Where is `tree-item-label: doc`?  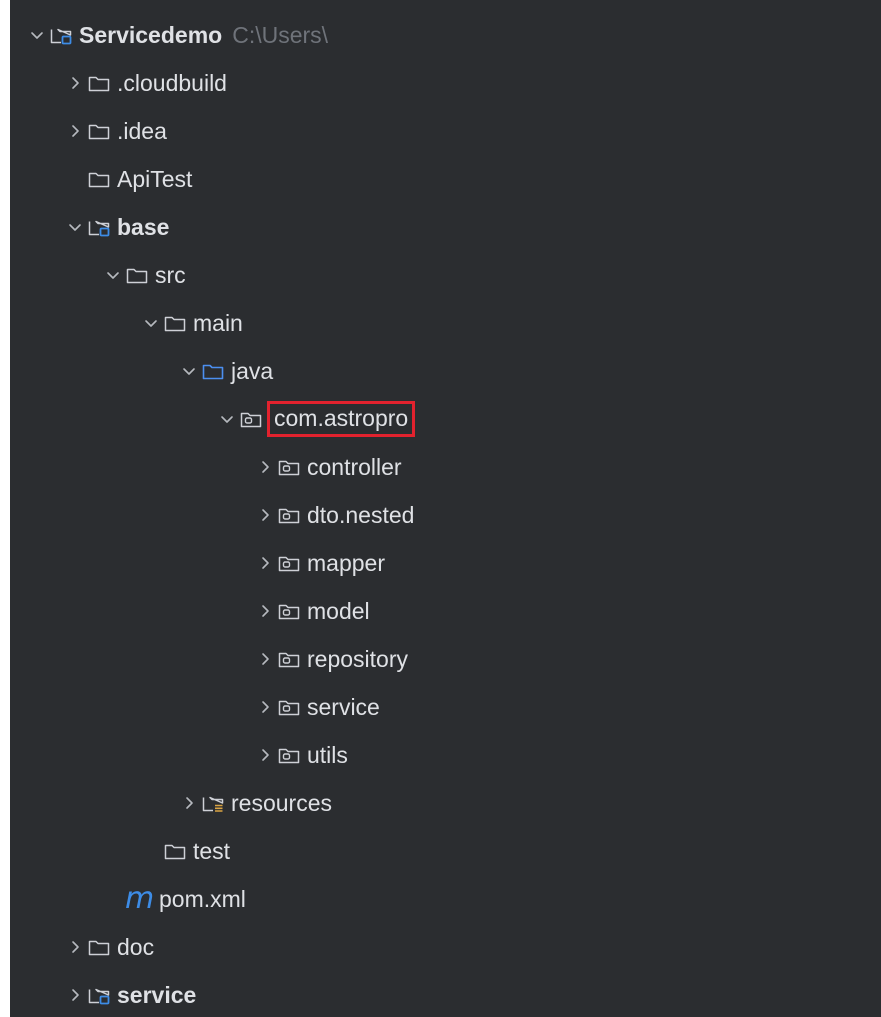 tree-item-label: doc is located at coordinates (136, 946).